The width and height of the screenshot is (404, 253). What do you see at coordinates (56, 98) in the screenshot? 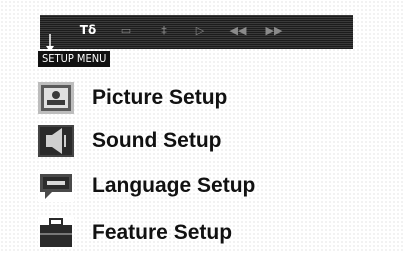
I see `picture-icon` at bounding box center [56, 98].